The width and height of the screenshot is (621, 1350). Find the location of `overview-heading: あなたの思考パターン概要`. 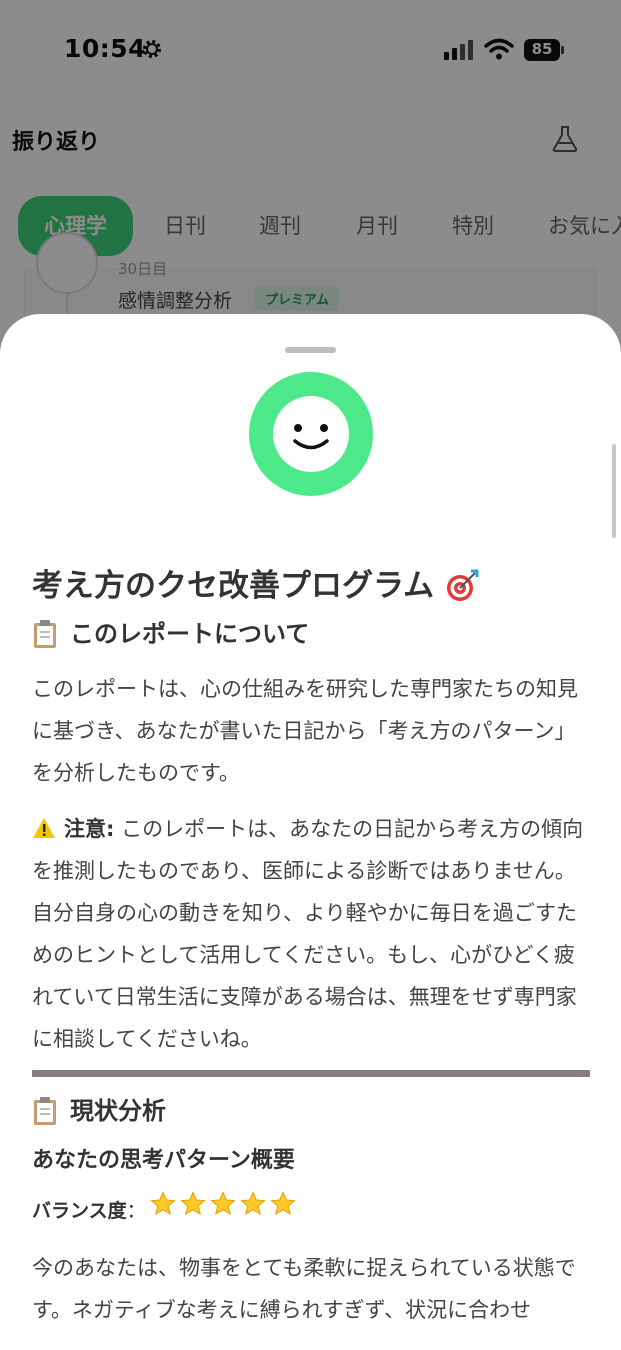

overview-heading: あなたの思考パターン概要 is located at coordinates (163, 1160).